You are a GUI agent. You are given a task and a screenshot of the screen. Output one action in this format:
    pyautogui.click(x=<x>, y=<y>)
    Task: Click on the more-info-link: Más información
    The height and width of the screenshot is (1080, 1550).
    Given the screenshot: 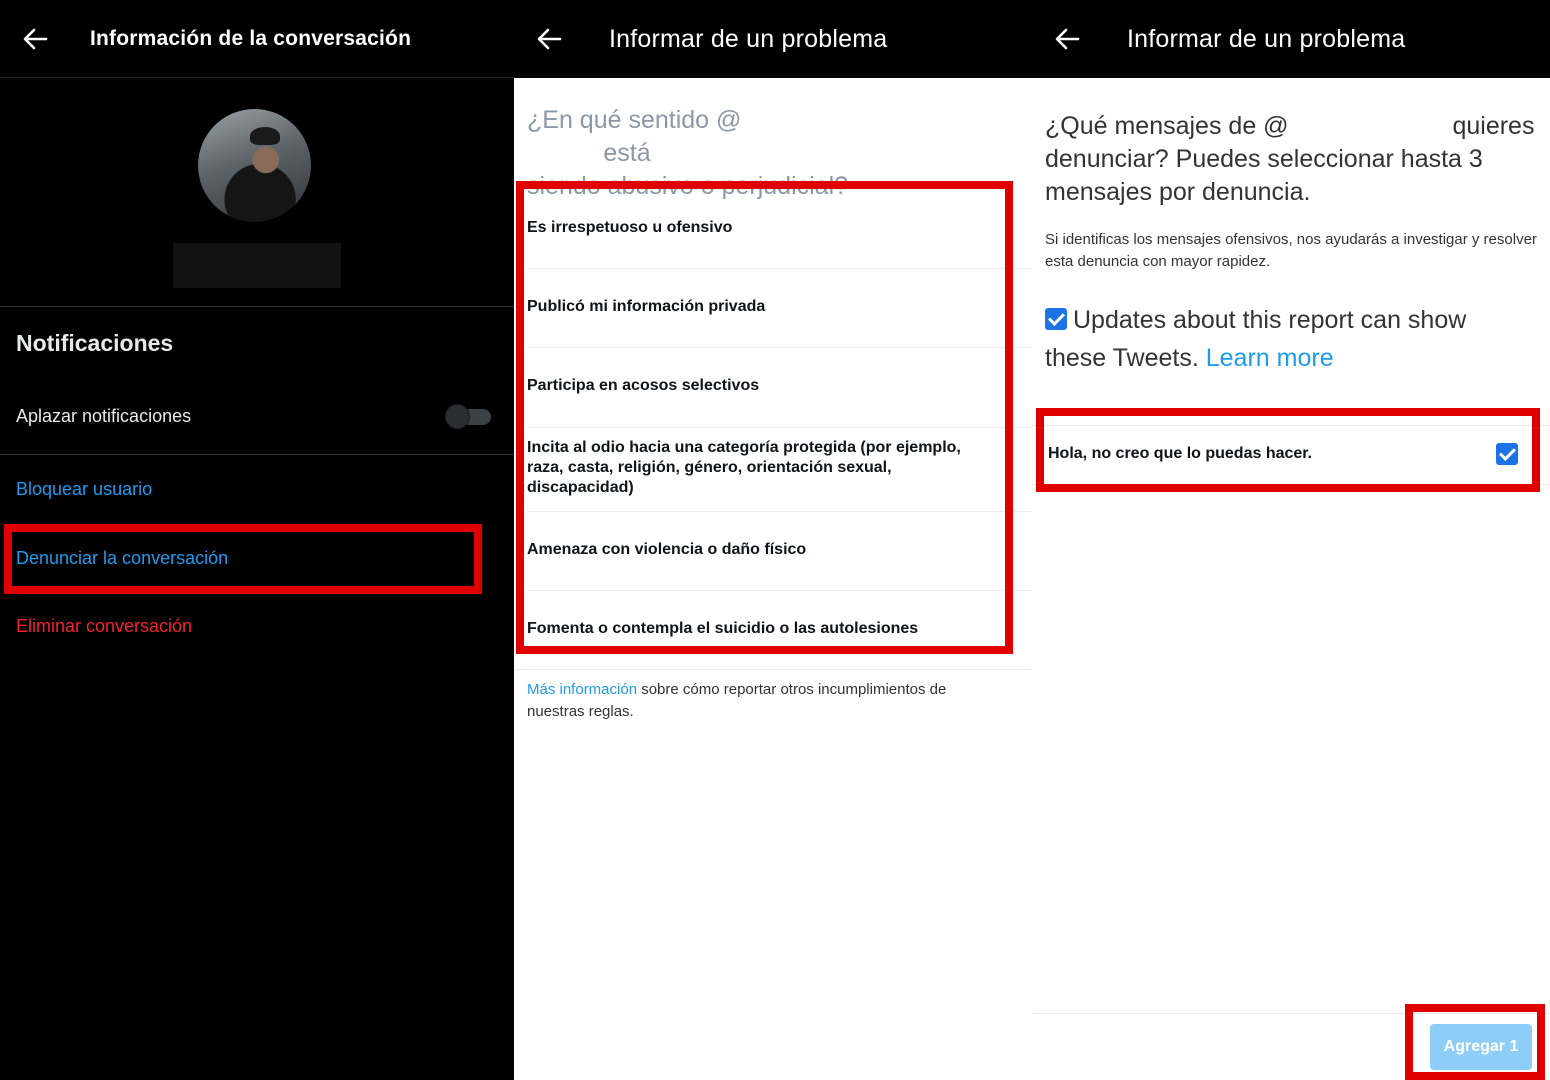 What is the action you would take?
    pyautogui.click(x=582, y=689)
    